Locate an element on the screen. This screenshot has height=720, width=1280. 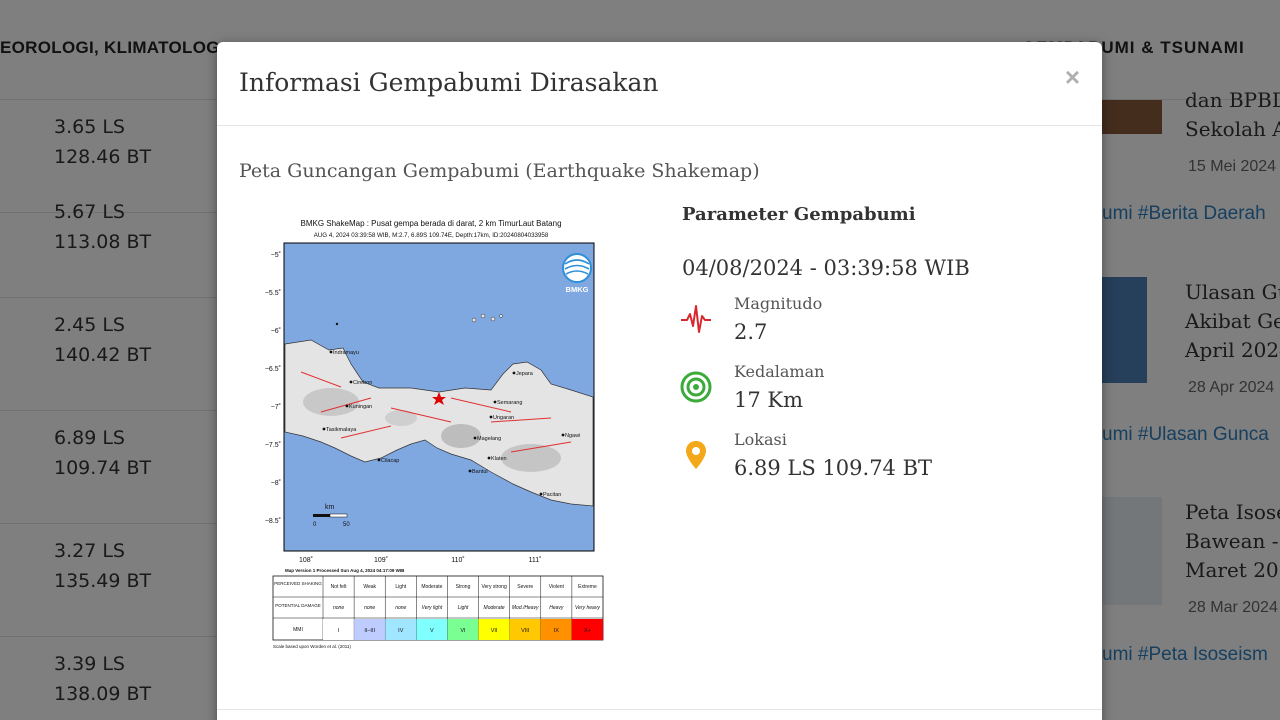
legend-damage-label: Mod./Heavy is located at coordinates (525, 608).